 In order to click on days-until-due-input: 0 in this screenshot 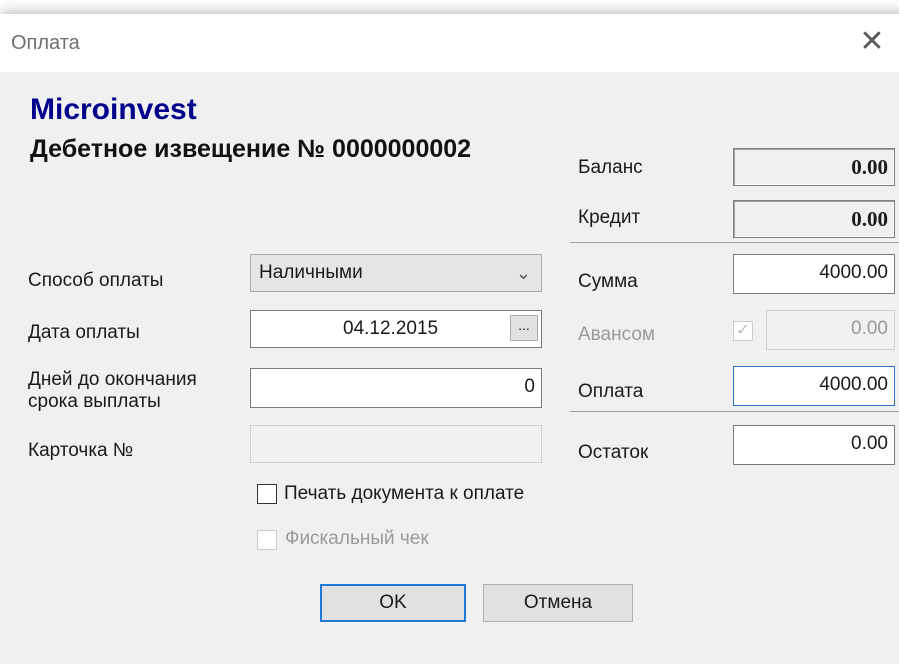, I will do `click(396, 388)`.